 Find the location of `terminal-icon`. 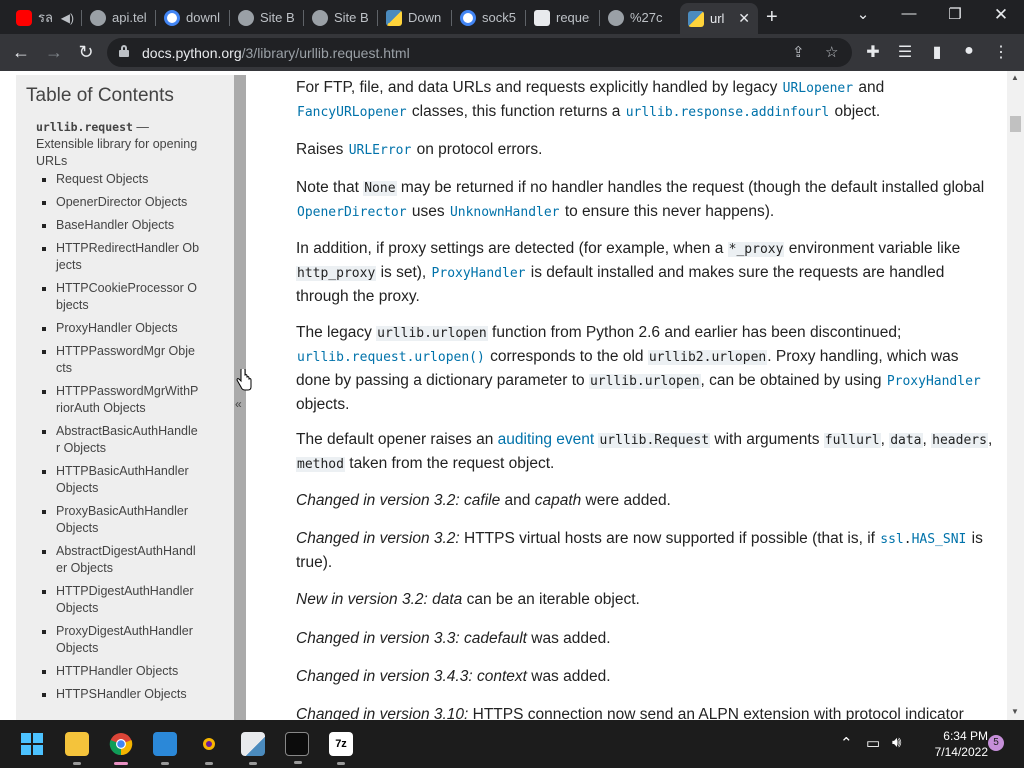

terminal-icon is located at coordinates (297, 748).